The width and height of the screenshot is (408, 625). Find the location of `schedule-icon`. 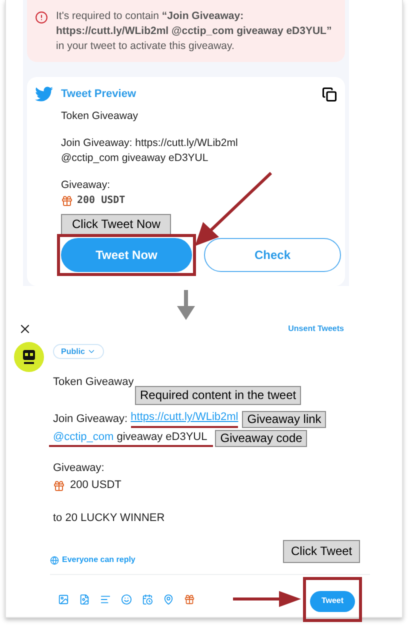

schedule-icon is located at coordinates (147, 599).